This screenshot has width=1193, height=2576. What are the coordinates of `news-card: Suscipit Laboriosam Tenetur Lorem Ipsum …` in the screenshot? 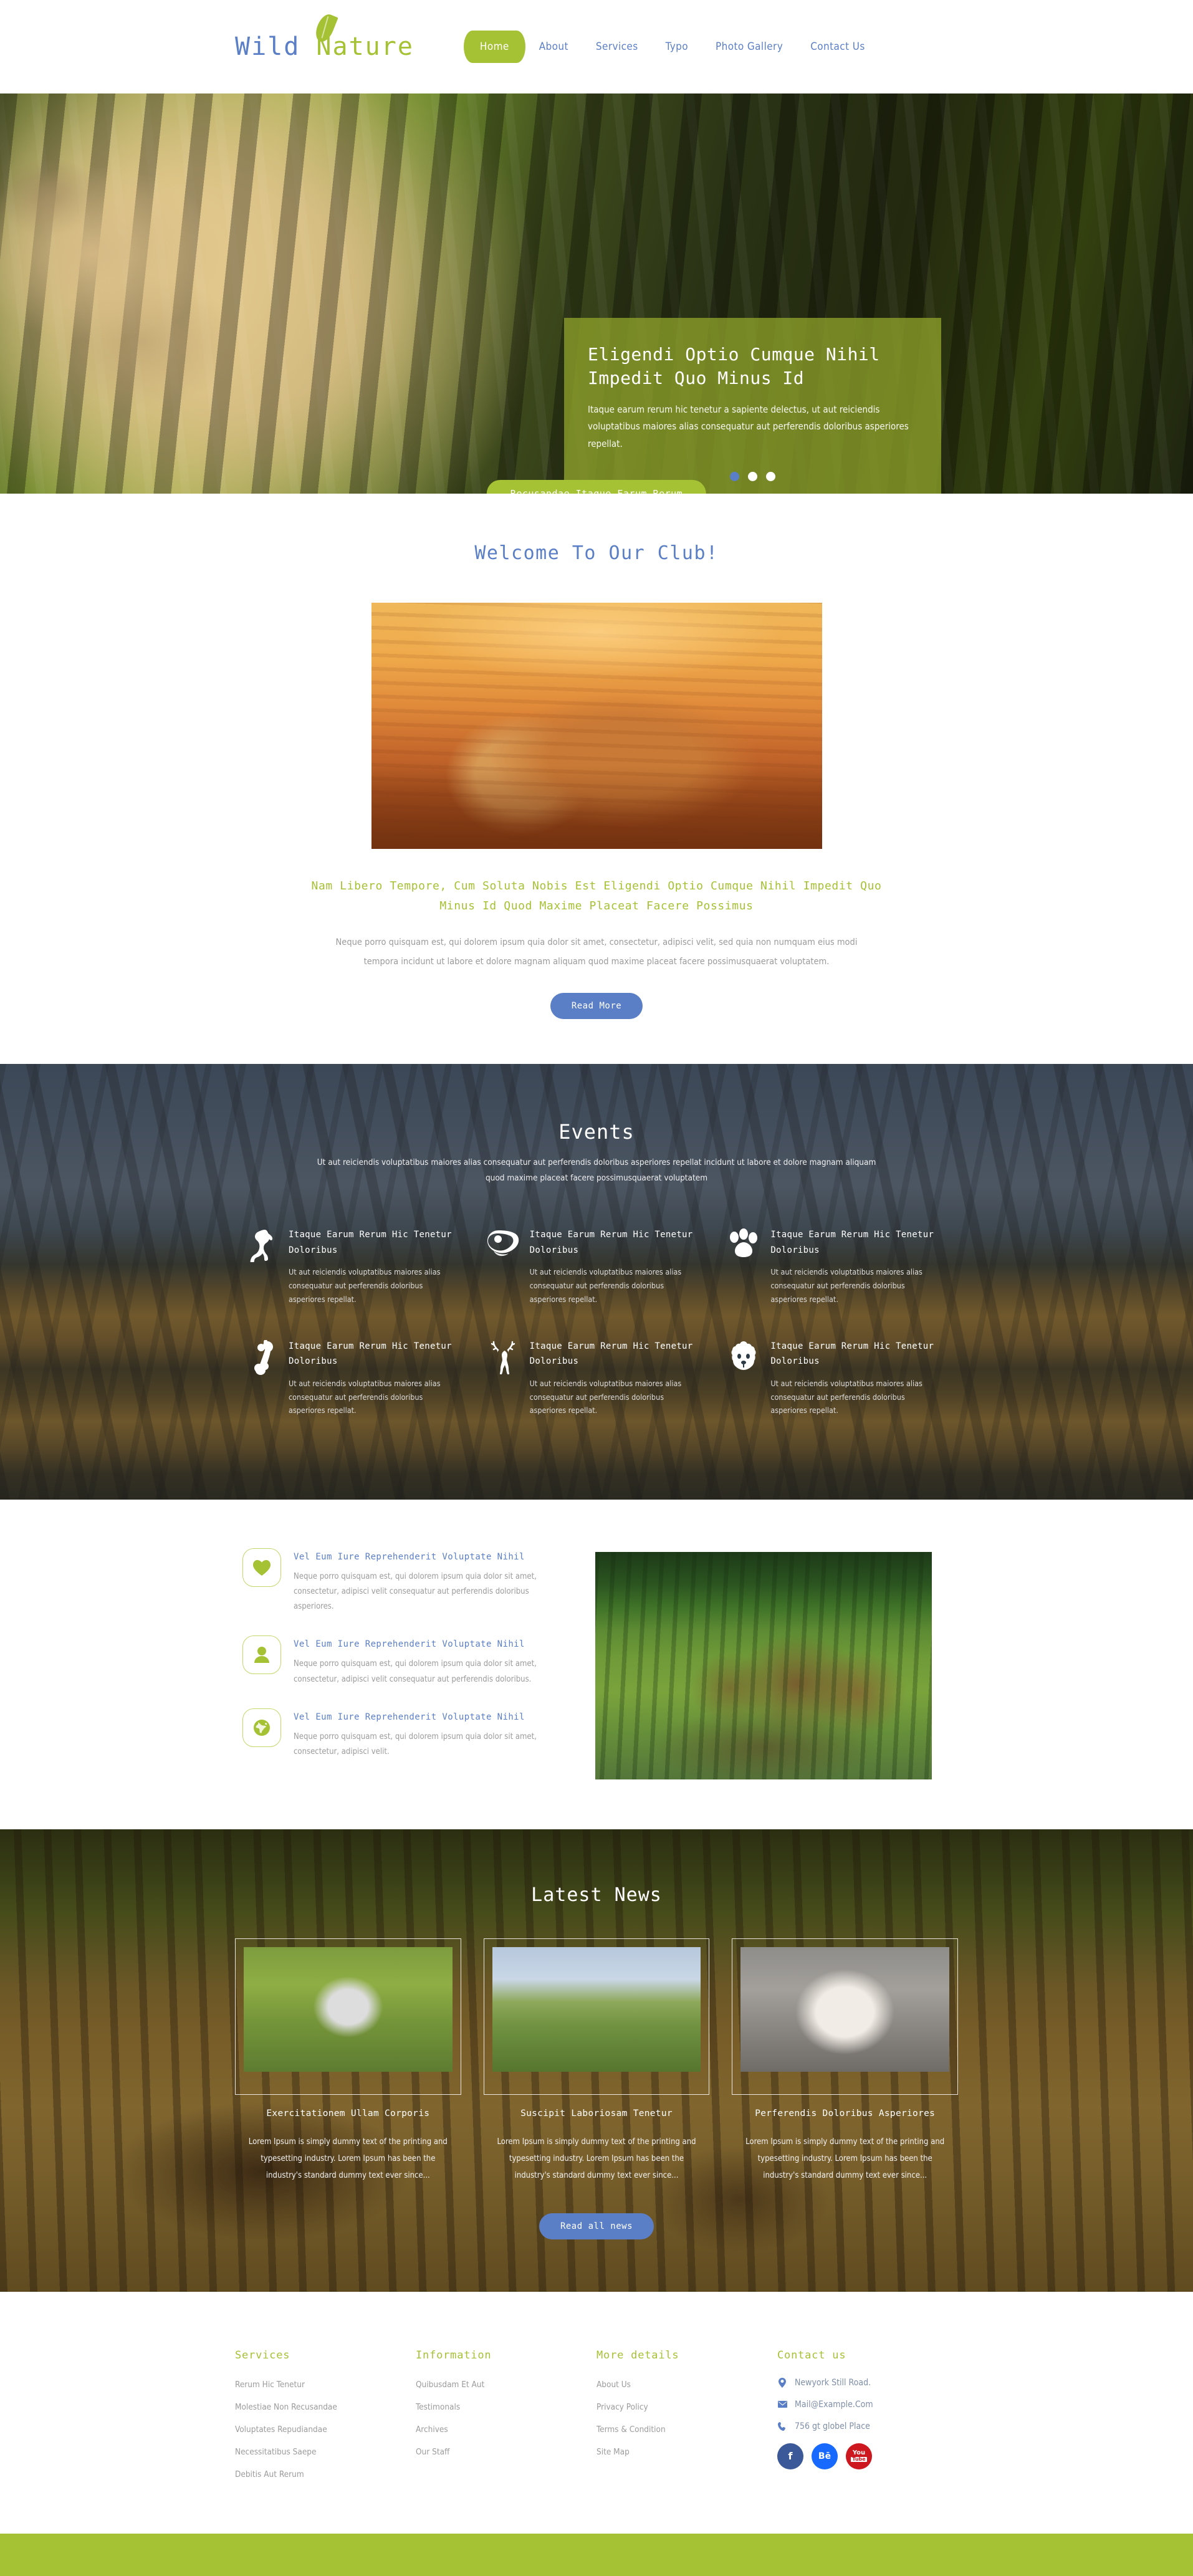 It's located at (596, 2061).